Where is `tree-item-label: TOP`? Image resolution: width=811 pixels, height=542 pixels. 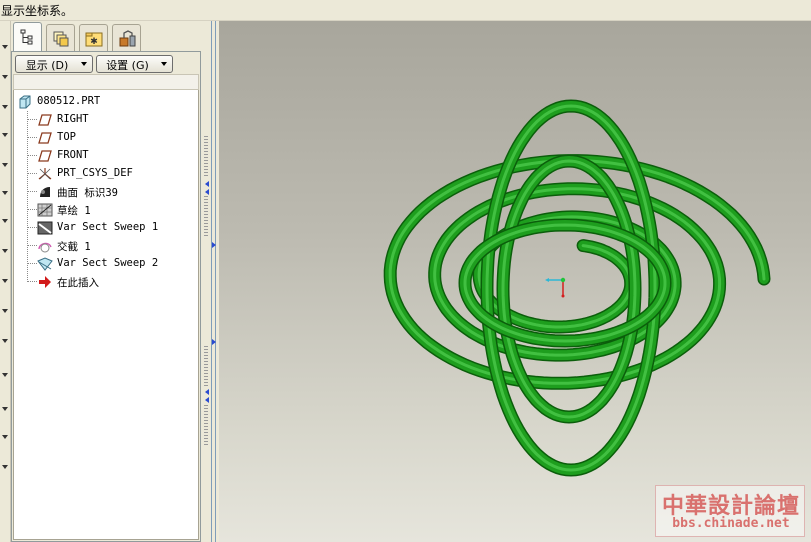 tree-item-label: TOP is located at coordinates (66, 137).